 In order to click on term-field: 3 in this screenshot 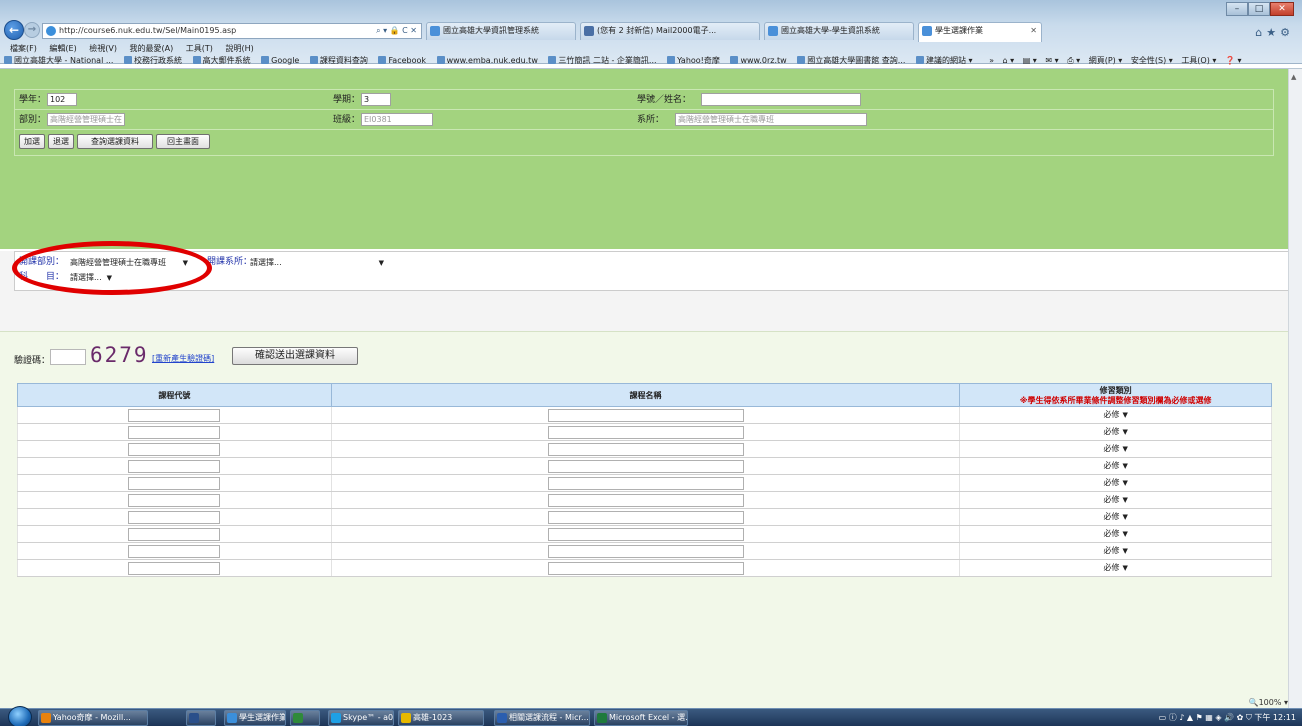, I will do `click(376, 99)`.